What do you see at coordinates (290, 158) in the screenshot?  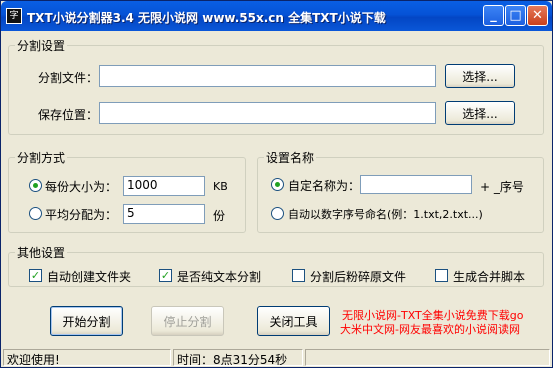 I see `naming-legend: 设置名称` at bounding box center [290, 158].